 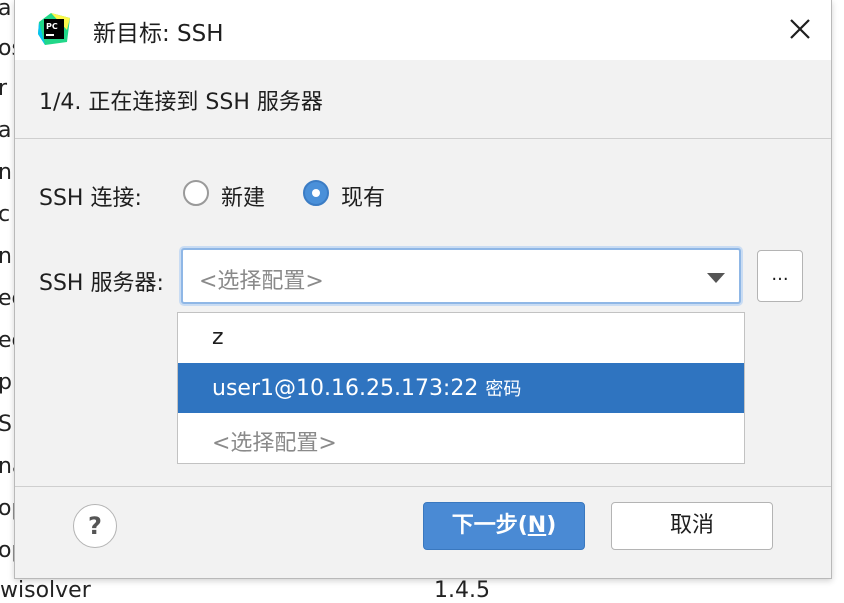 What do you see at coordinates (95, 526) in the screenshot?
I see `help-button: ?` at bounding box center [95, 526].